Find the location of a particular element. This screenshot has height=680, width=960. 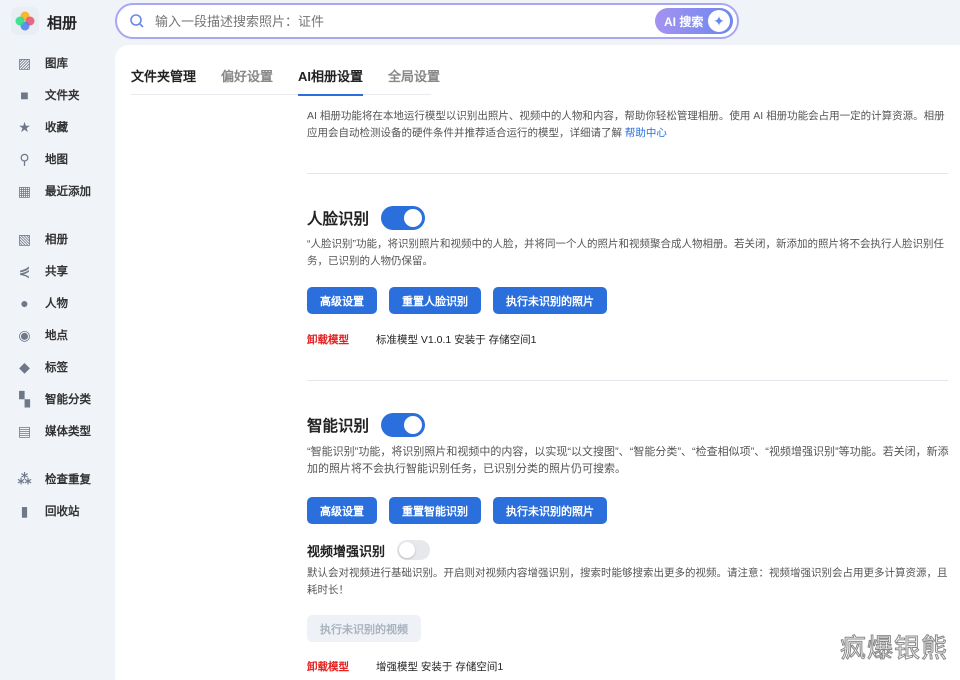

sidebar-item-media-types: ▤ 媒体类型 is located at coordinates (54, 431).